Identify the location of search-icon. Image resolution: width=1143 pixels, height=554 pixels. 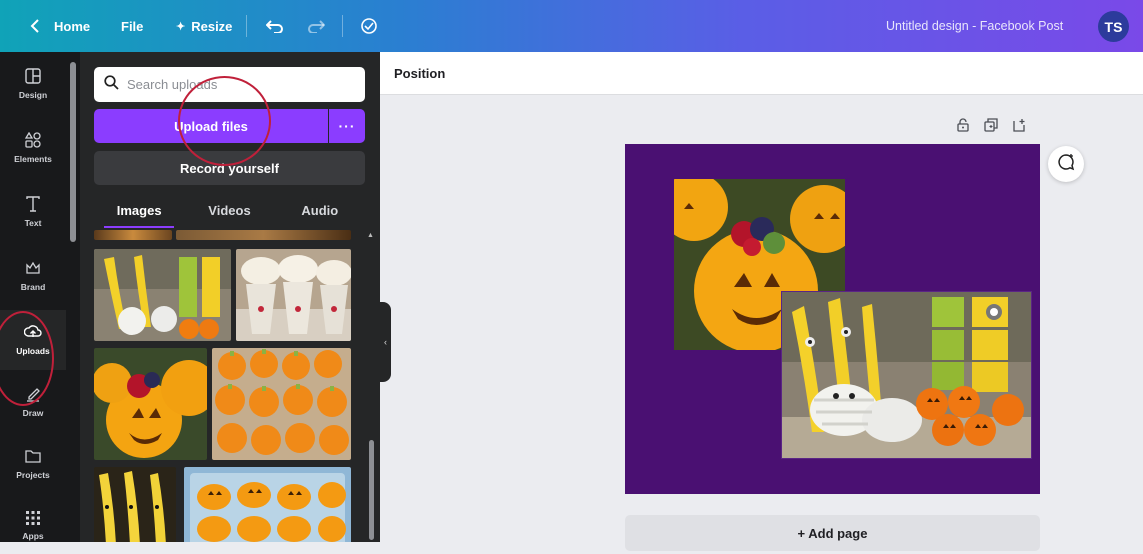
(111, 84).